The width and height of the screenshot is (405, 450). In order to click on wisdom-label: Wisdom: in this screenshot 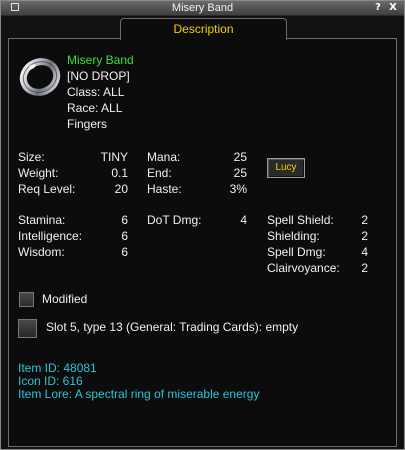, I will do `click(41, 252)`.